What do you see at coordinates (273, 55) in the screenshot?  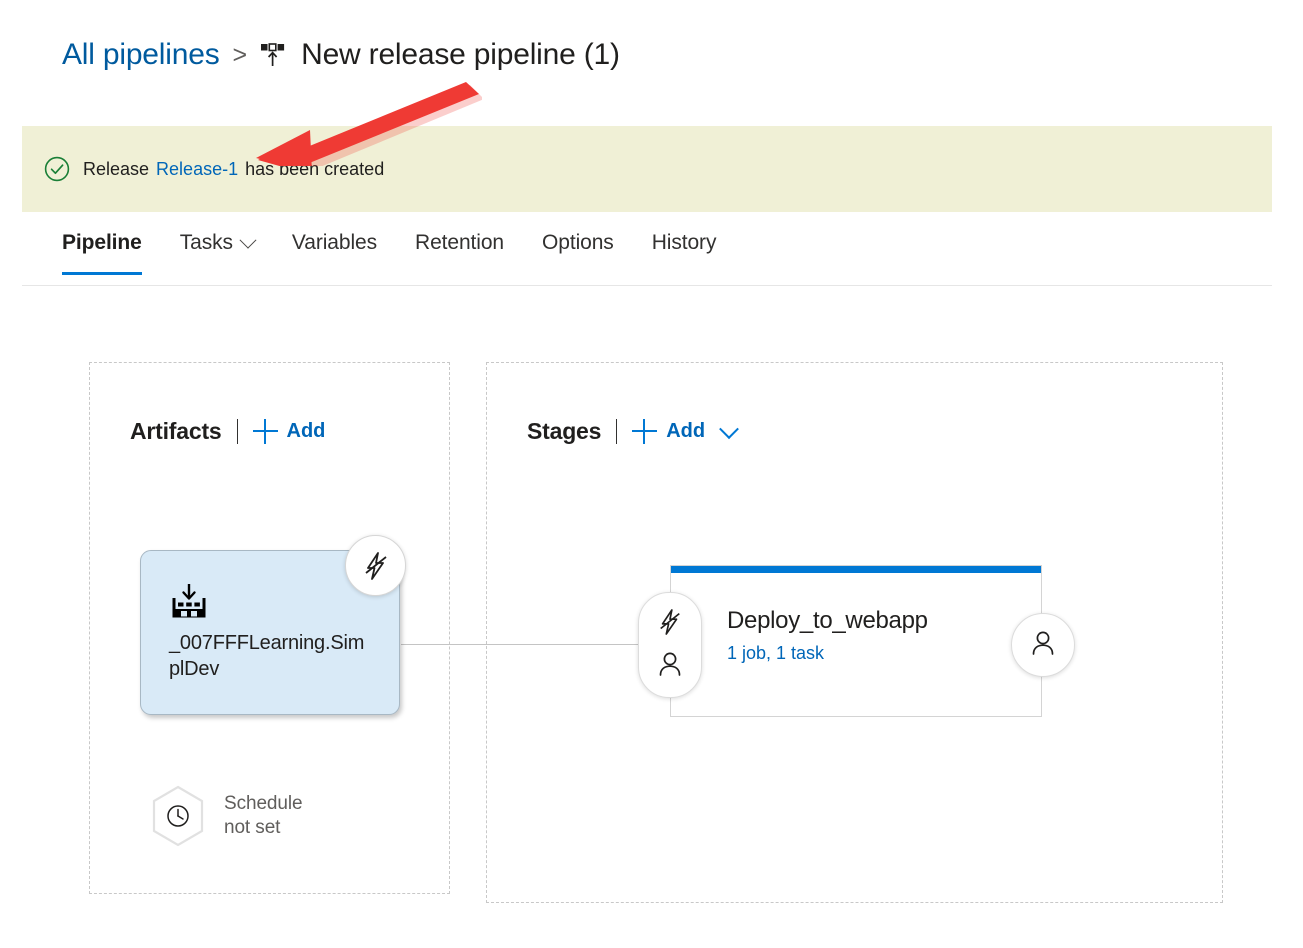 I see `release-pipeline-icon` at bounding box center [273, 55].